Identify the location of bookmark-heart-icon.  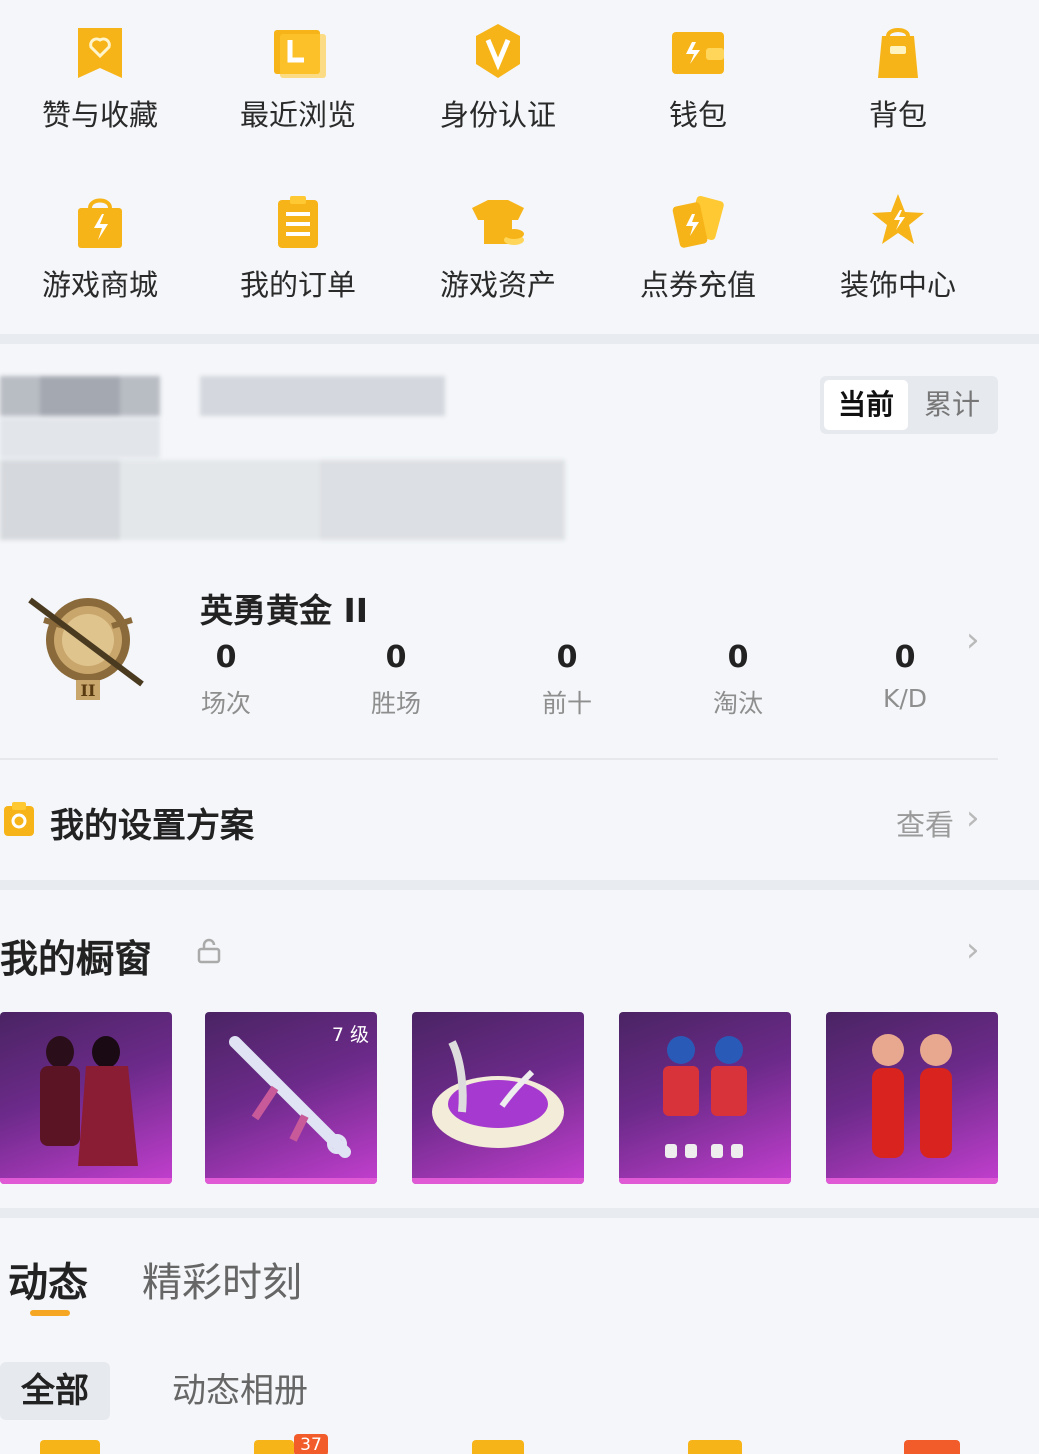
(100, 53).